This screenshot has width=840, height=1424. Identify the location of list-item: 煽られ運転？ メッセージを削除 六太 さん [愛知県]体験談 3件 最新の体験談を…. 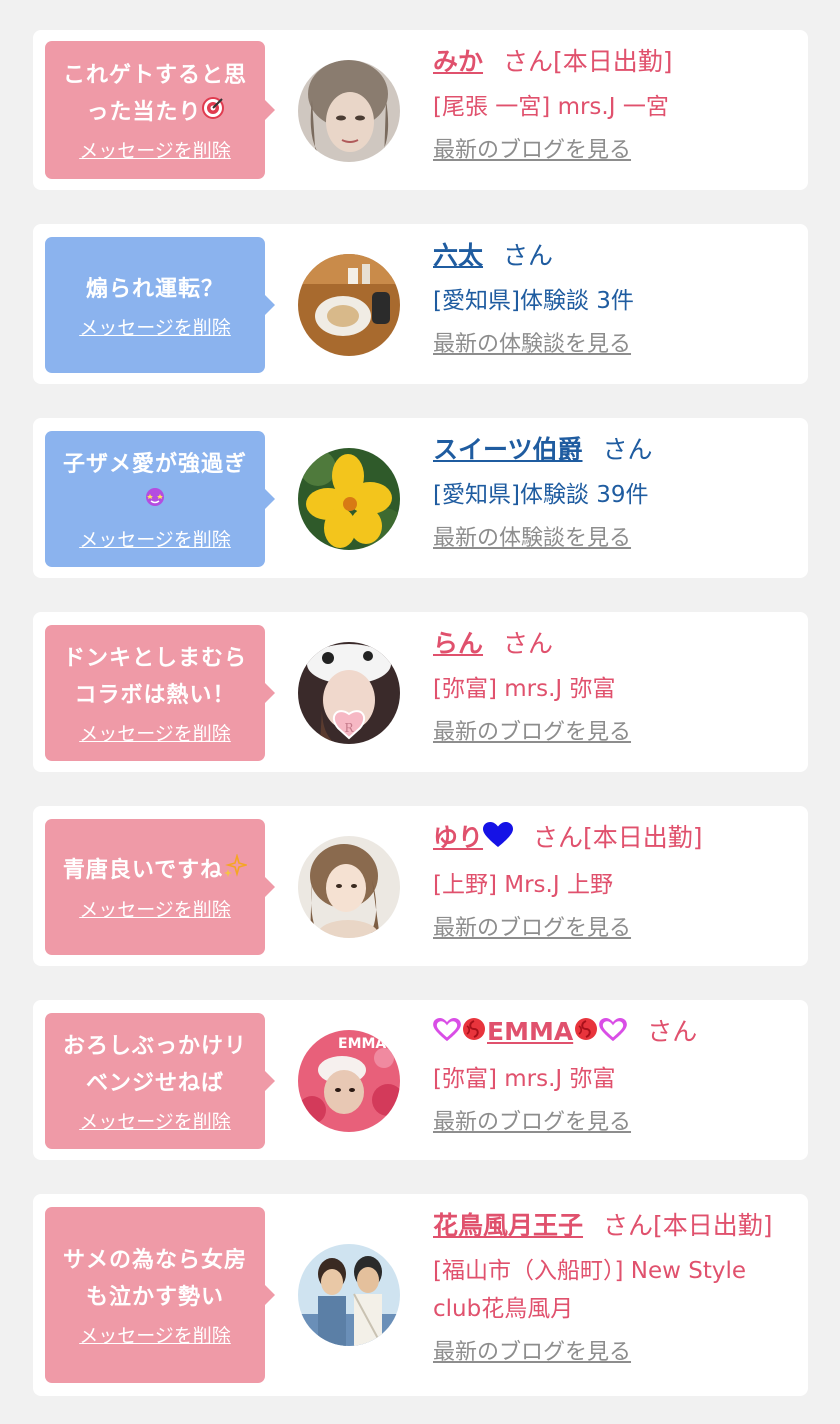
(420, 304).